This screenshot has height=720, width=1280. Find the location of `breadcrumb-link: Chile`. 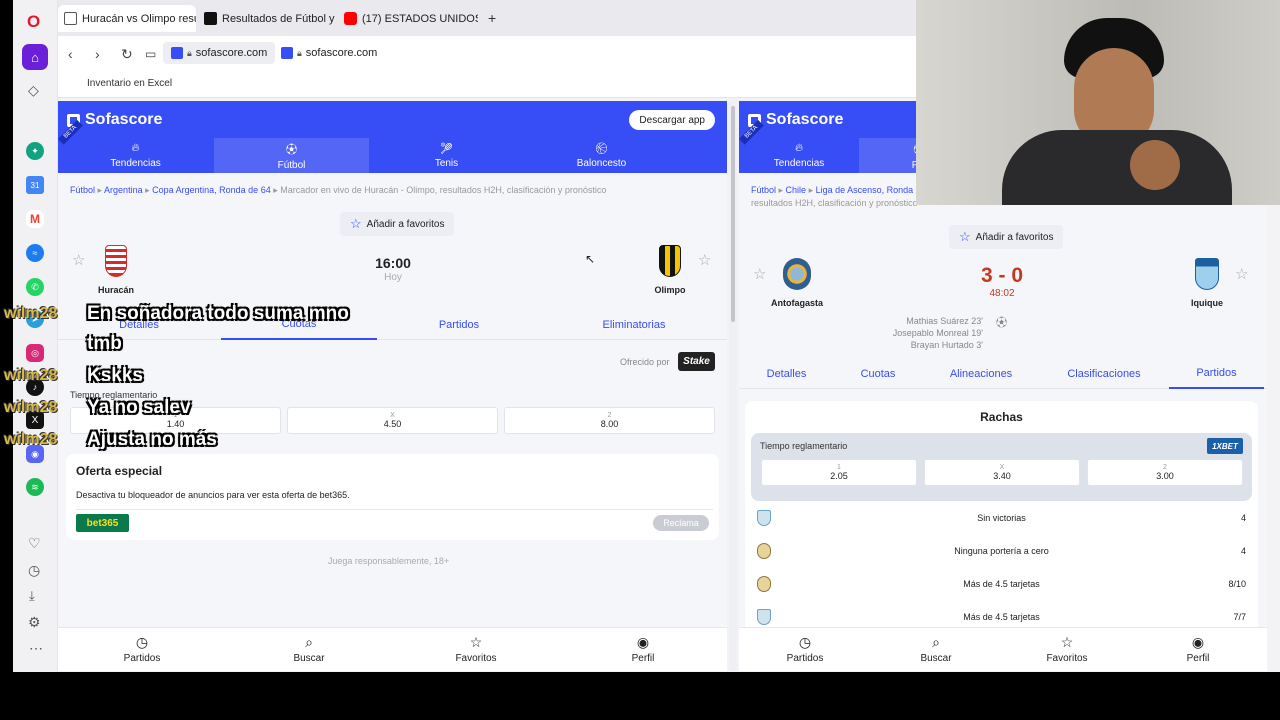

breadcrumb-link: Chile is located at coordinates (796, 190).